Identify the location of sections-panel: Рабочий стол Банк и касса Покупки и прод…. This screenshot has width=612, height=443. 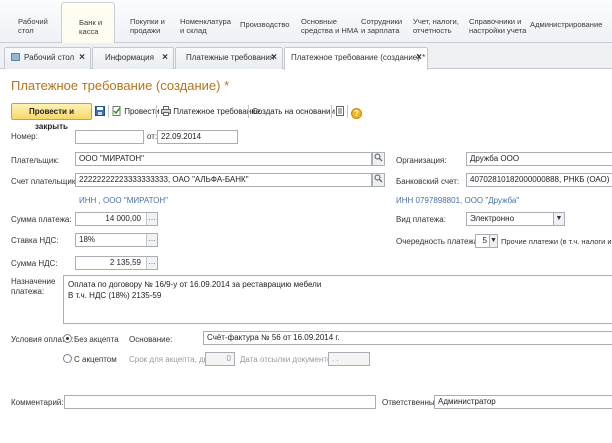
(306, 22).